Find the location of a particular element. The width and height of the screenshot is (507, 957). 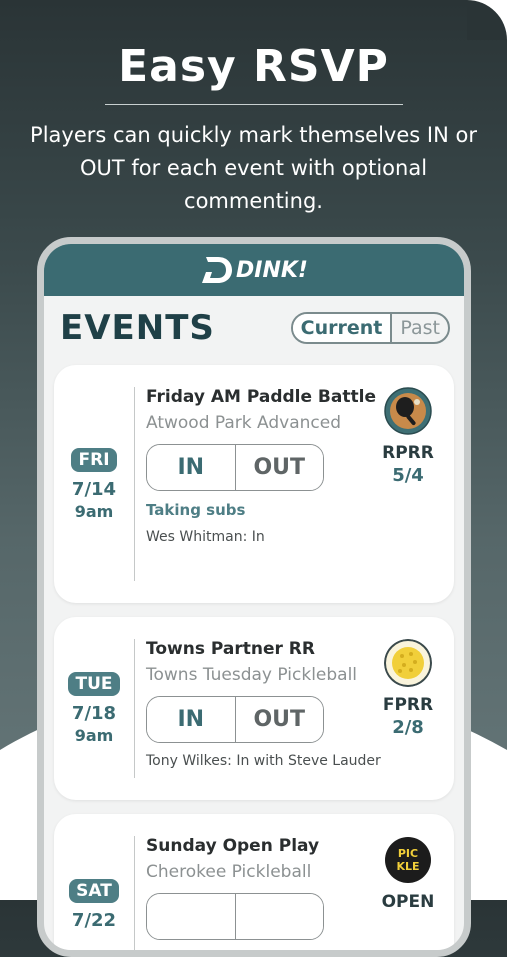

event-filter-toggle: Current Past is located at coordinates (370, 328).